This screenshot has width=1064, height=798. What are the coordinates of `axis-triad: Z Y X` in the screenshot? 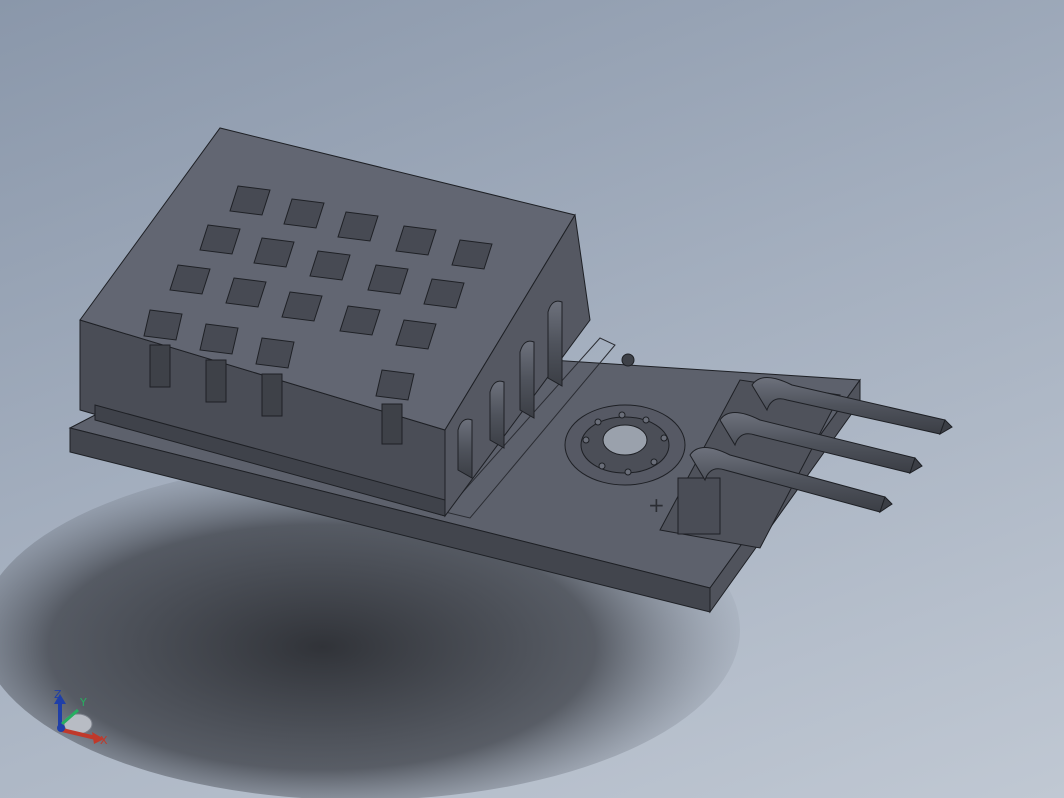 It's located at (80, 721).